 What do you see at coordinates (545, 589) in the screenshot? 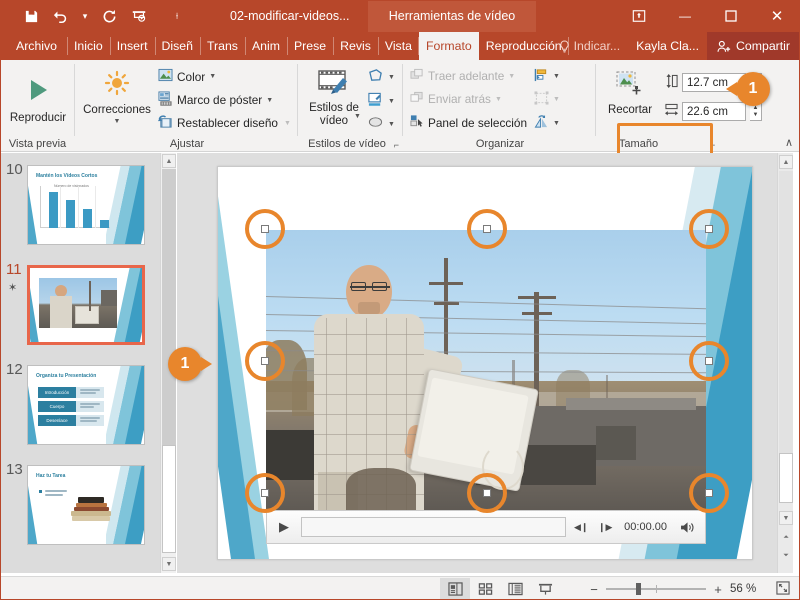
I see `slide-show-view-button` at bounding box center [545, 589].